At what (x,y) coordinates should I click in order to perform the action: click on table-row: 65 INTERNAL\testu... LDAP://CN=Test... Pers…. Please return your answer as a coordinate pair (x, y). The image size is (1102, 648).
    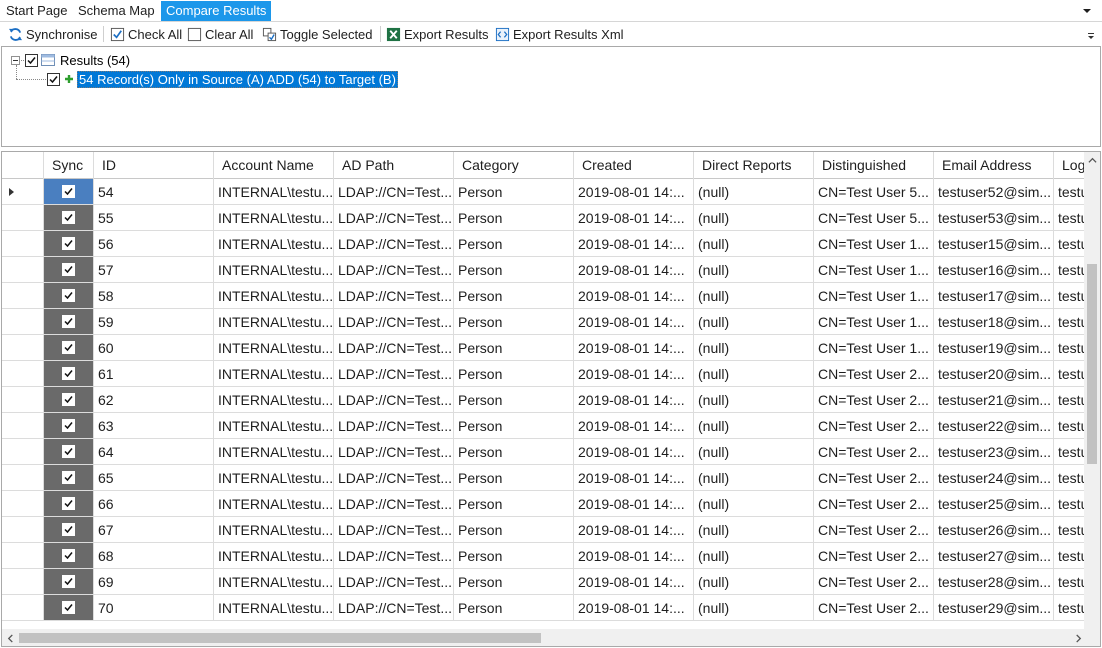
    Looking at the image, I should click on (544, 478).